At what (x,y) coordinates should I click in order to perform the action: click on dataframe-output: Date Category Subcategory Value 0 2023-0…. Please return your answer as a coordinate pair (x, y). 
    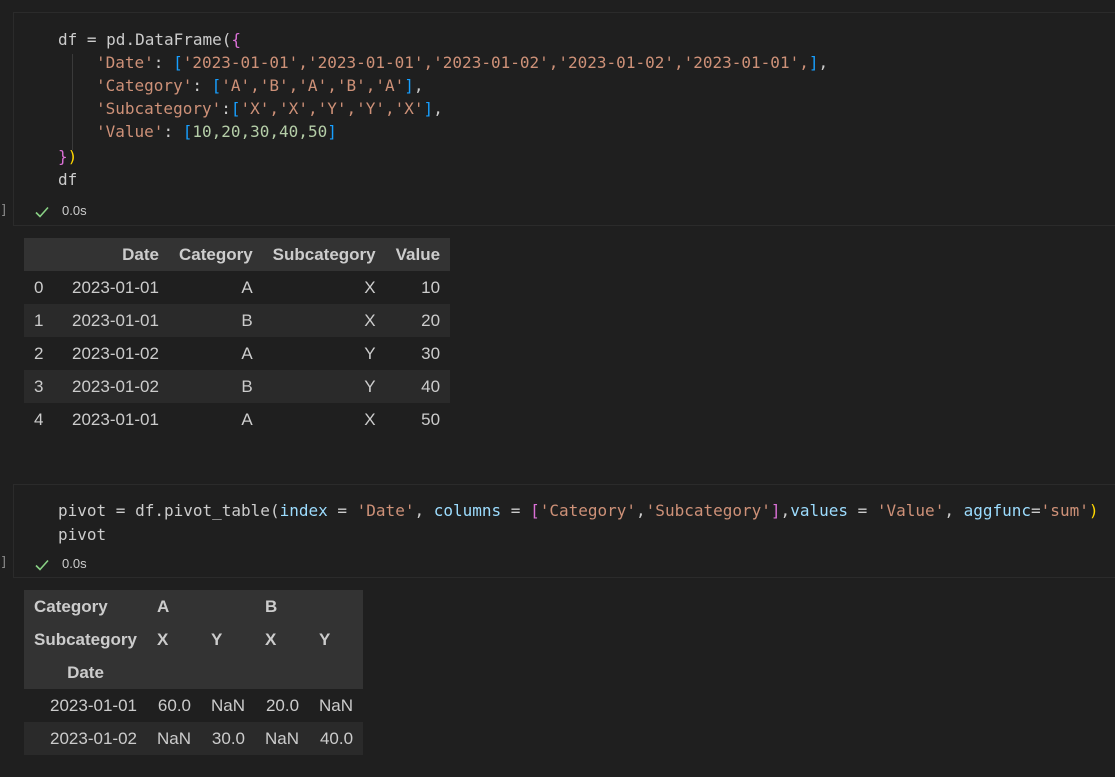
    Looking at the image, I should click on (237, 337).